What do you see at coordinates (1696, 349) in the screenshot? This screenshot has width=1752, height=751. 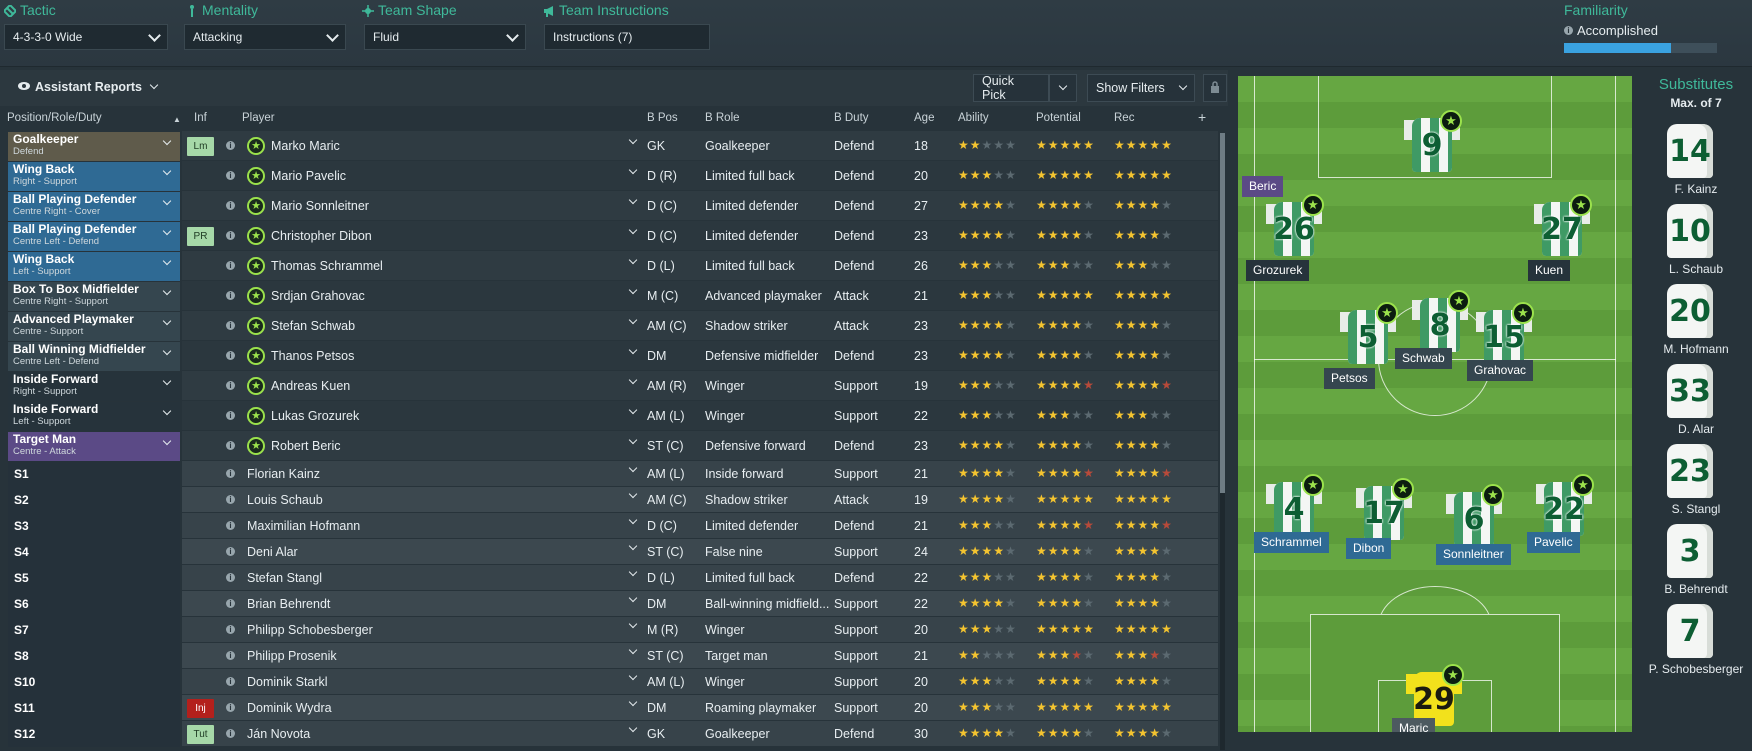 I see `substitute-name: M. Hofmann` at bounding box center [1696, 349].